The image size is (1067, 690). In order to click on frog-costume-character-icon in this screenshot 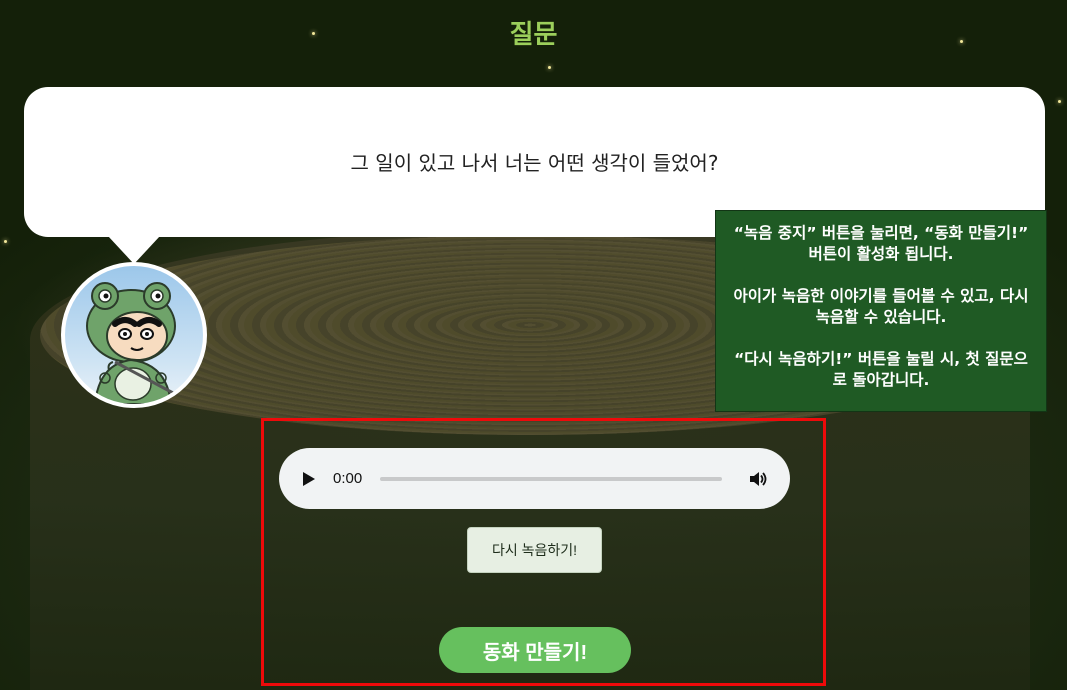, I will do `click(131, 343)`.